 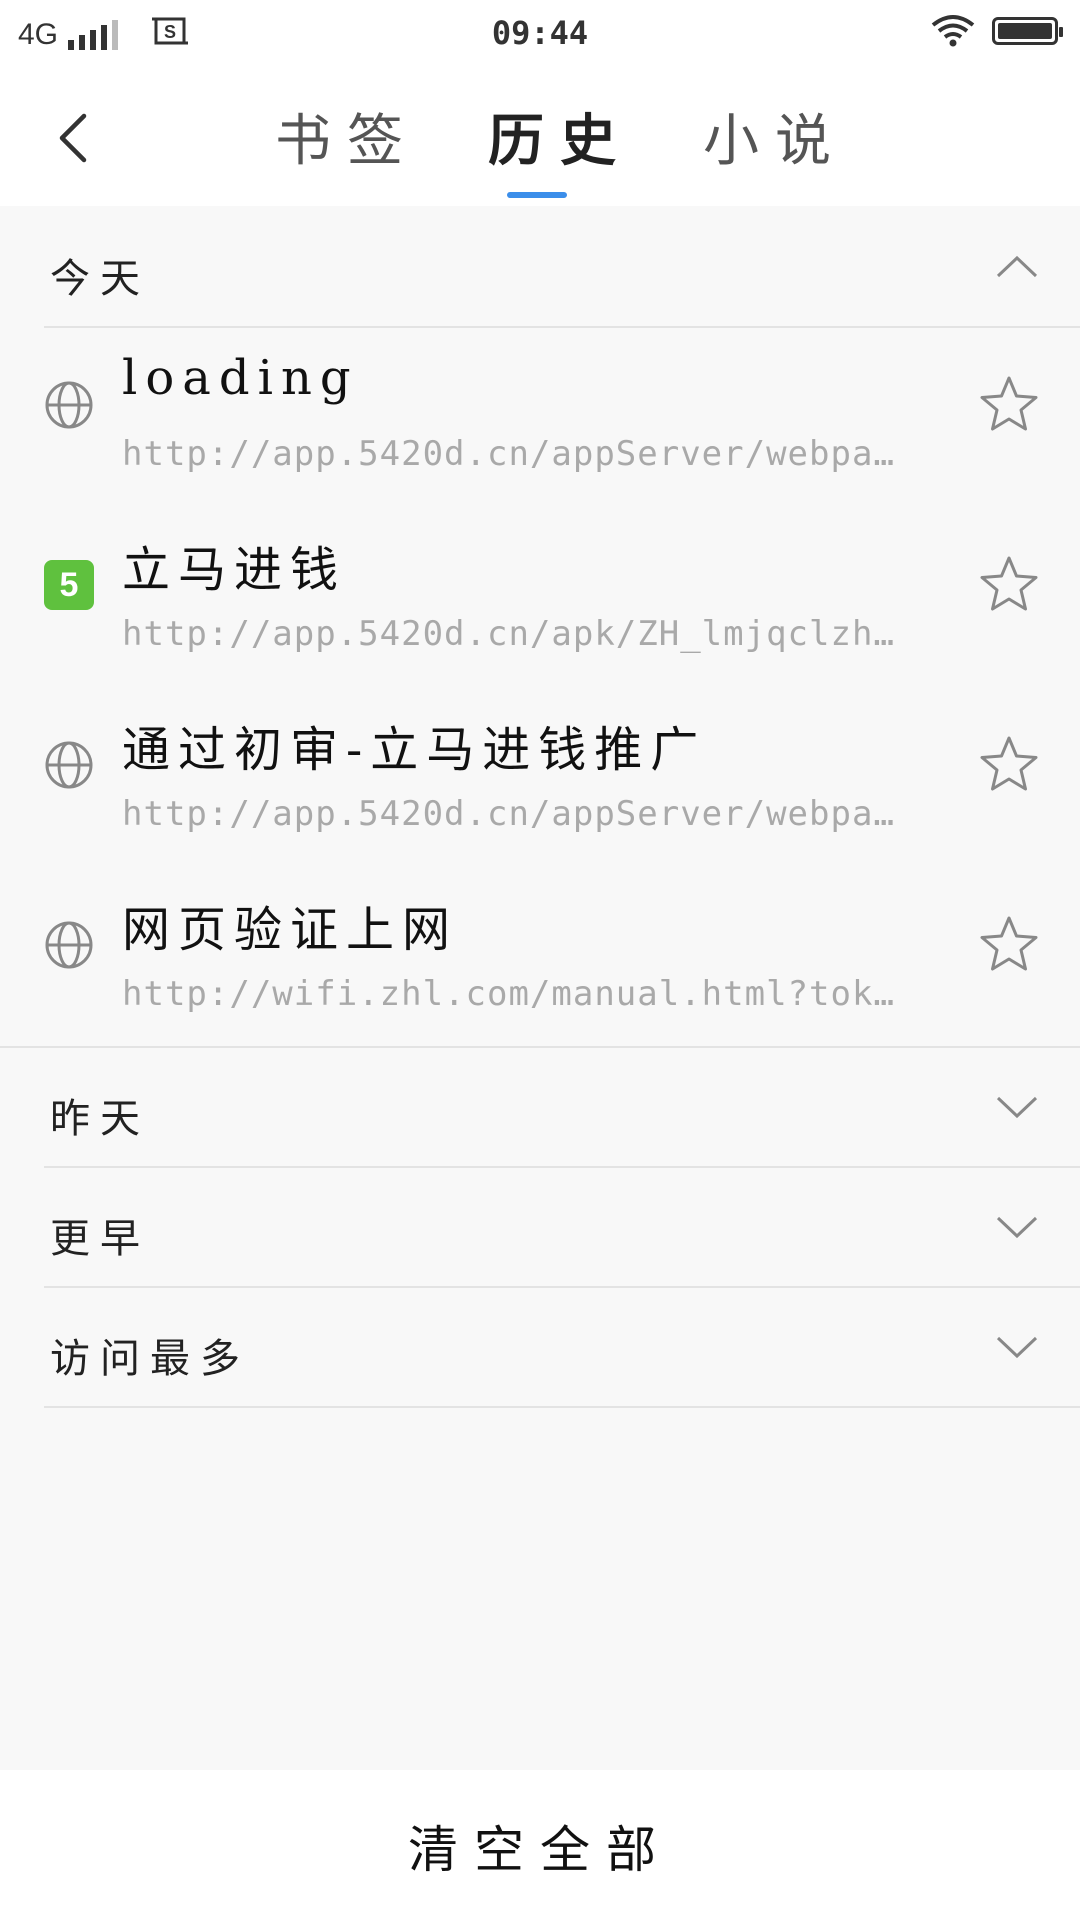 What do you see at coordinates (537, 195) in the screenshot?
I see `active-tab-indicator` at bounding box center [537, 195].